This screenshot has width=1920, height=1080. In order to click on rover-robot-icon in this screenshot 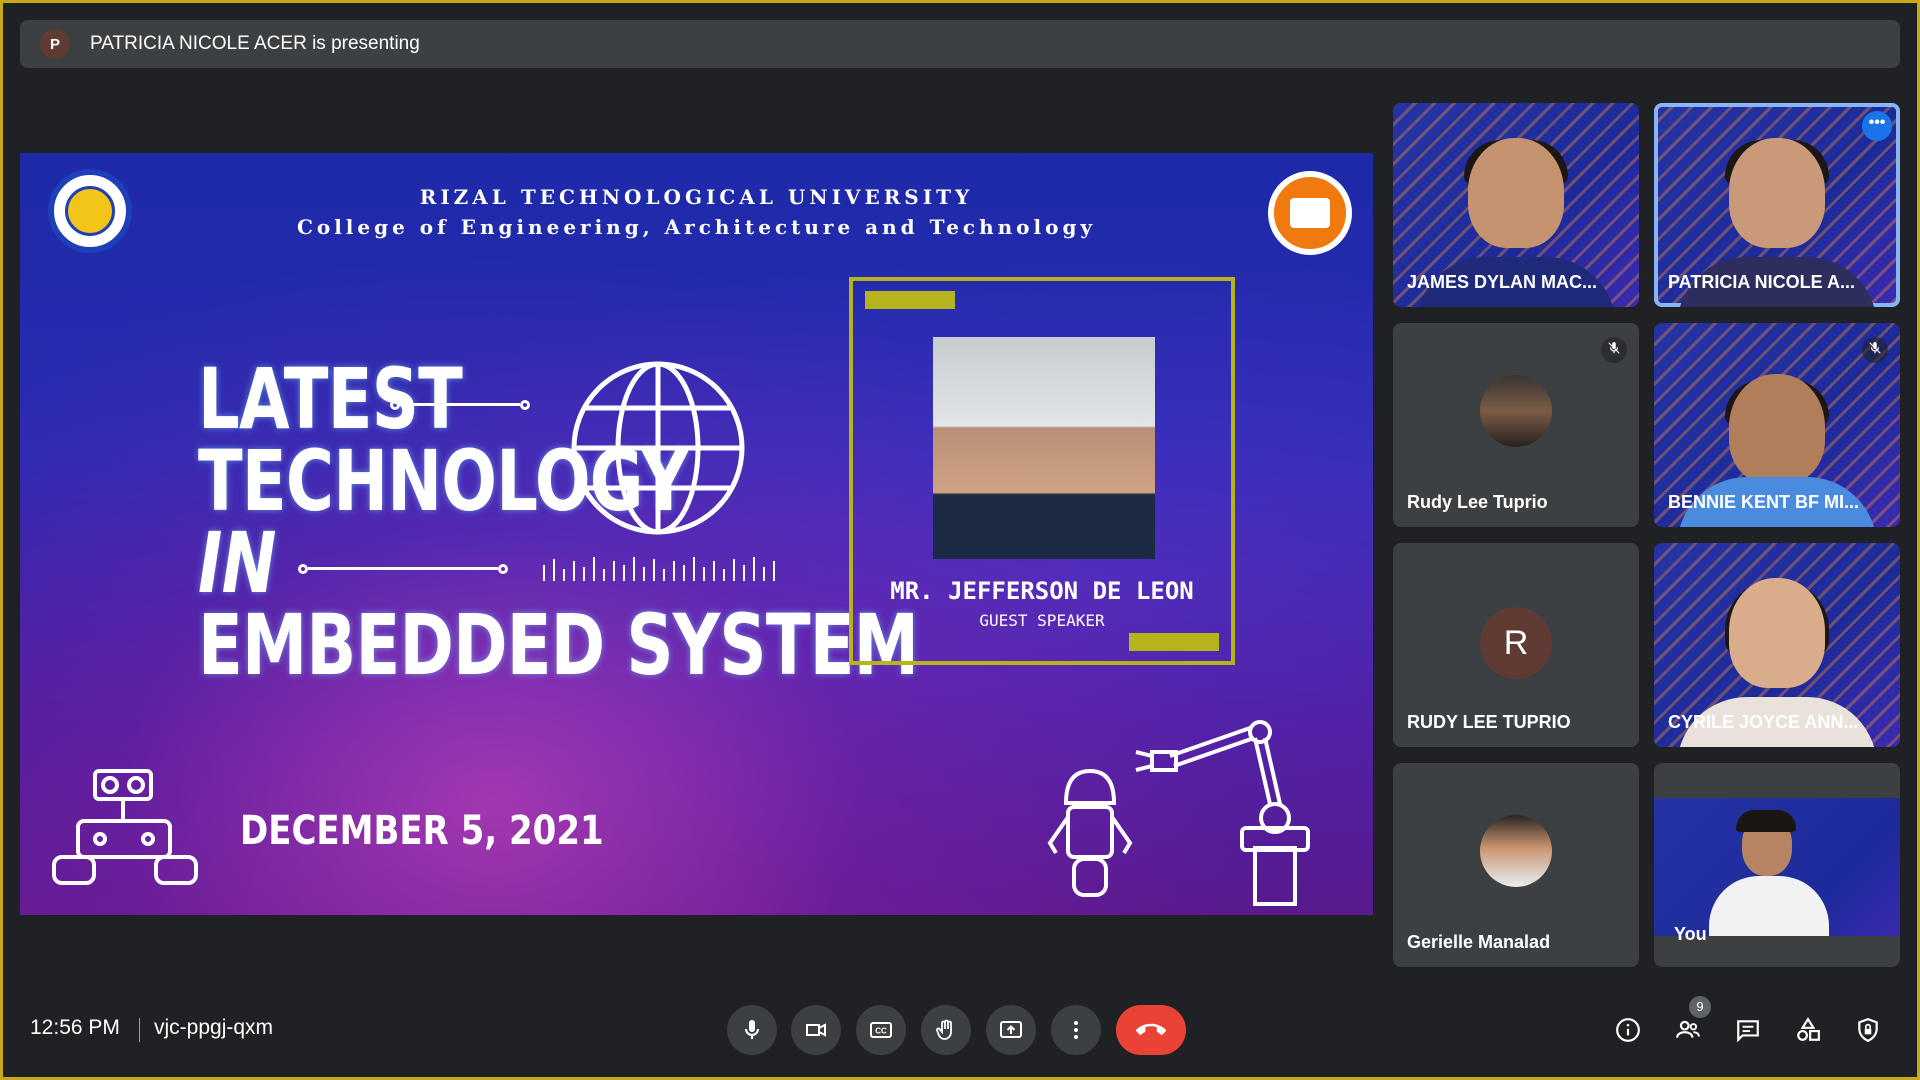, I will do `click(125, 827)`.